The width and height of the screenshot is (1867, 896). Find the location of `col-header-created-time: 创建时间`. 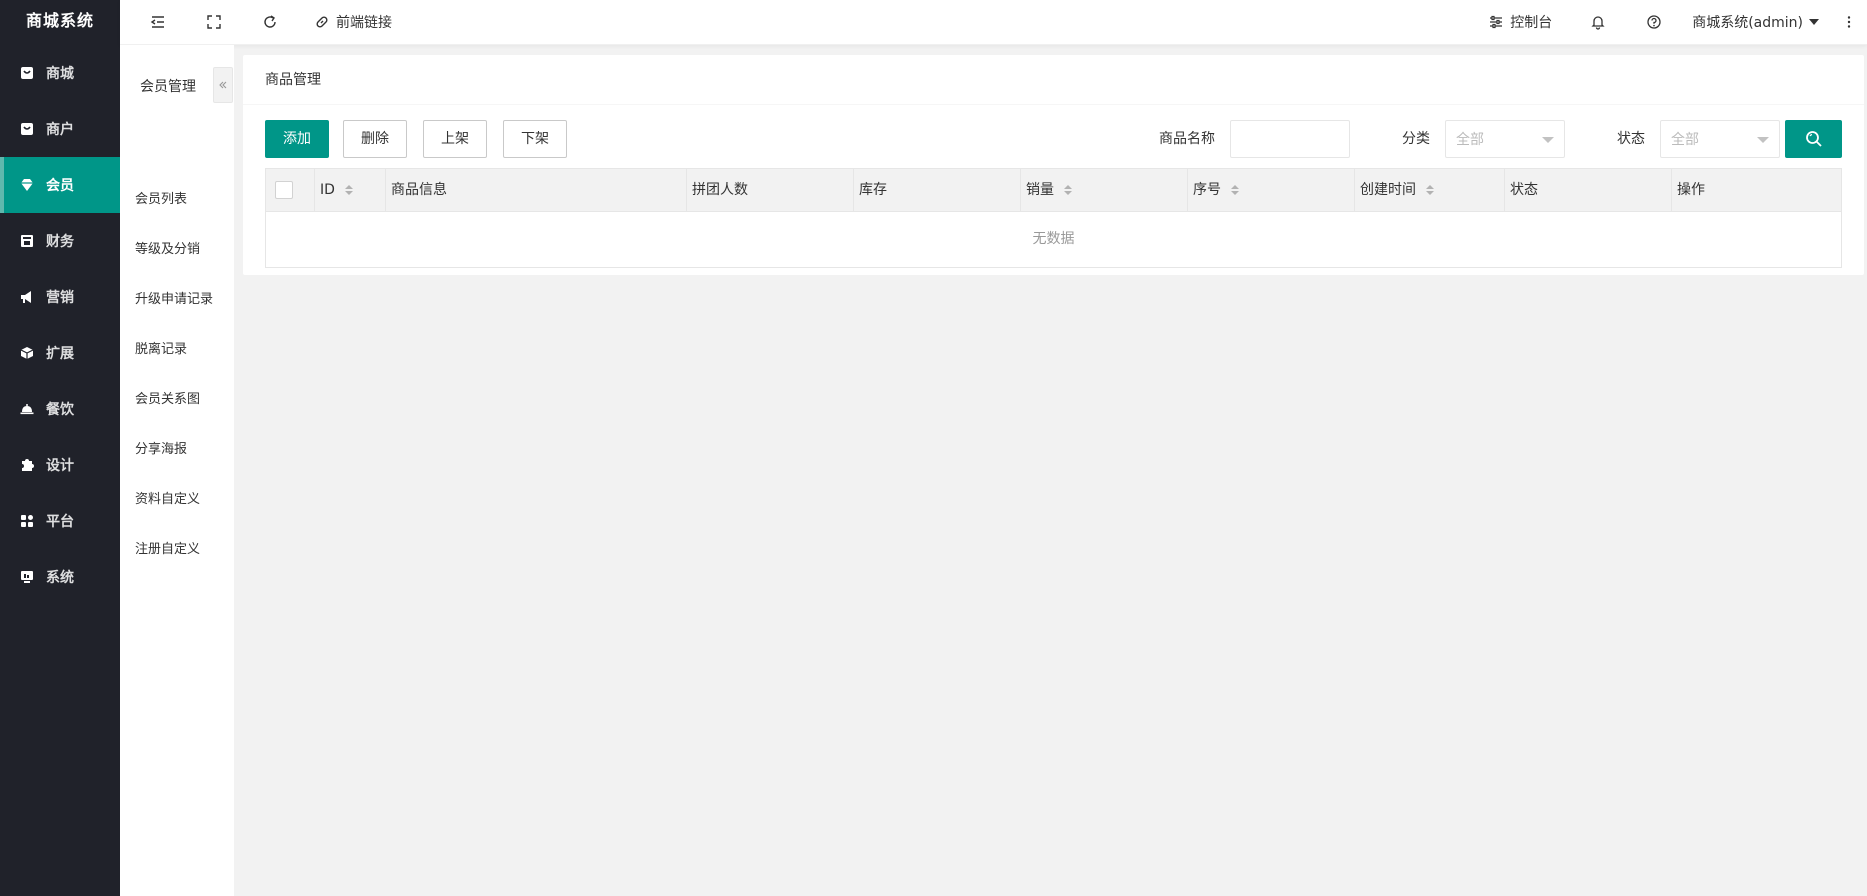

col-header-created-time: 创建时间 is located at coordinates (1430, 190).